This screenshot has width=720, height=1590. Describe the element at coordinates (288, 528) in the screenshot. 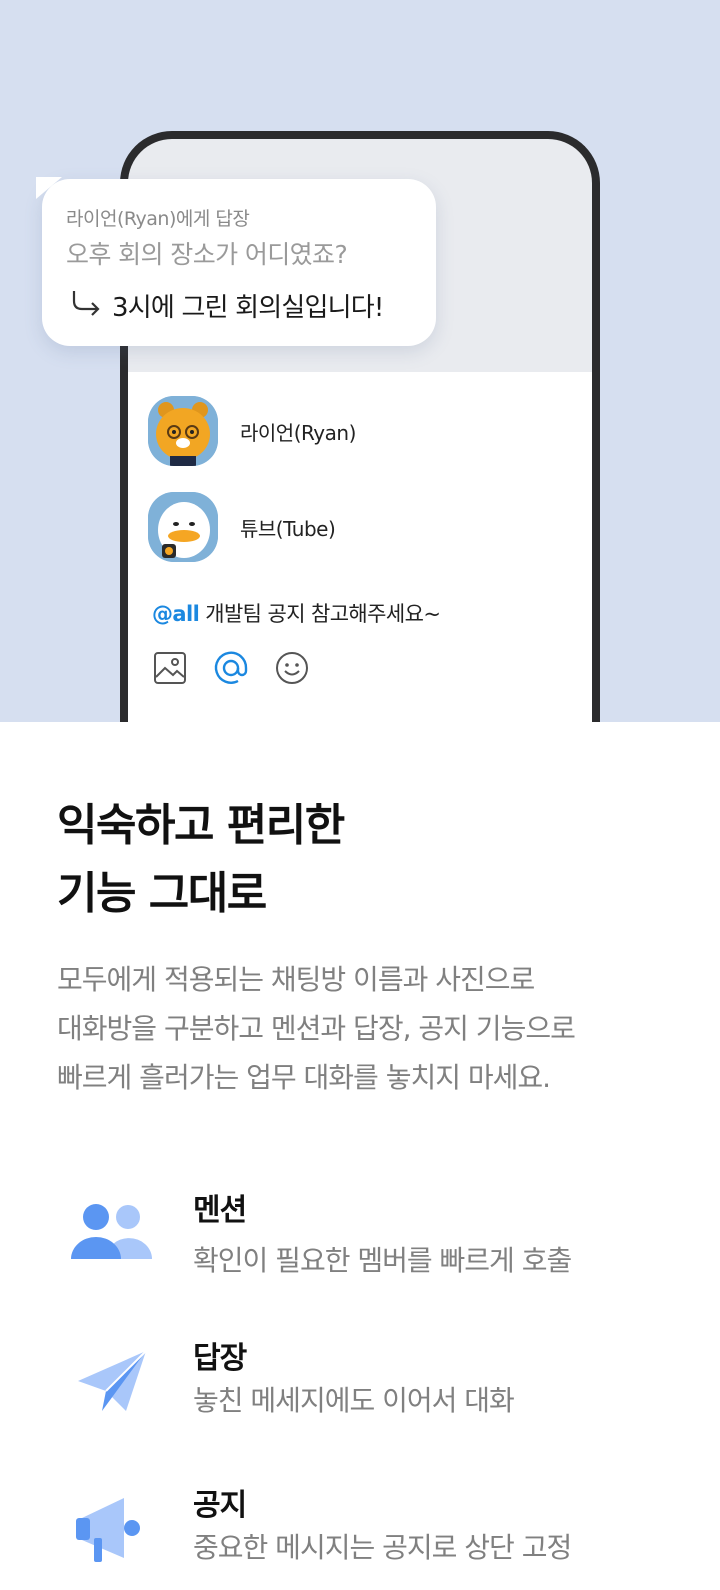

I see `member-name-label: 튜브(Tube)` at that location.